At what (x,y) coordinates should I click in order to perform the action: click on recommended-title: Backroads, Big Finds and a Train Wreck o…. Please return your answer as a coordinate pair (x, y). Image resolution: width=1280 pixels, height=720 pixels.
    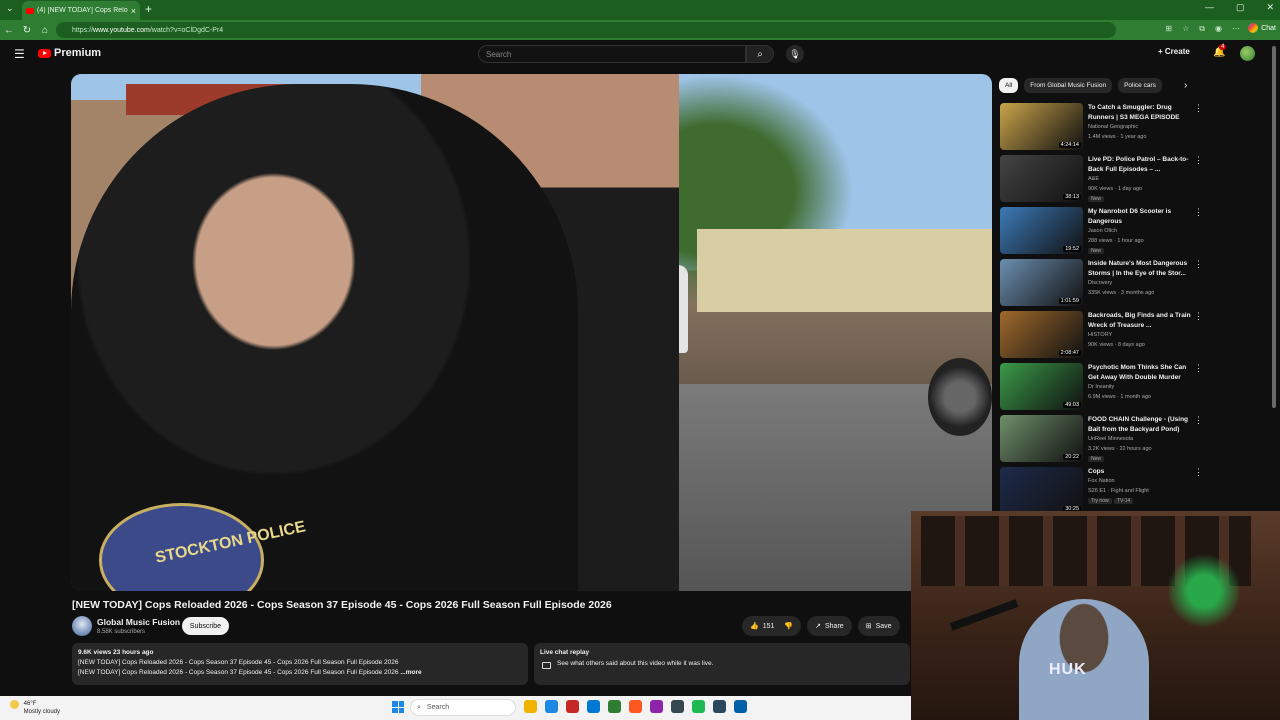
    Looking at the image, I should click on (1140, 320).